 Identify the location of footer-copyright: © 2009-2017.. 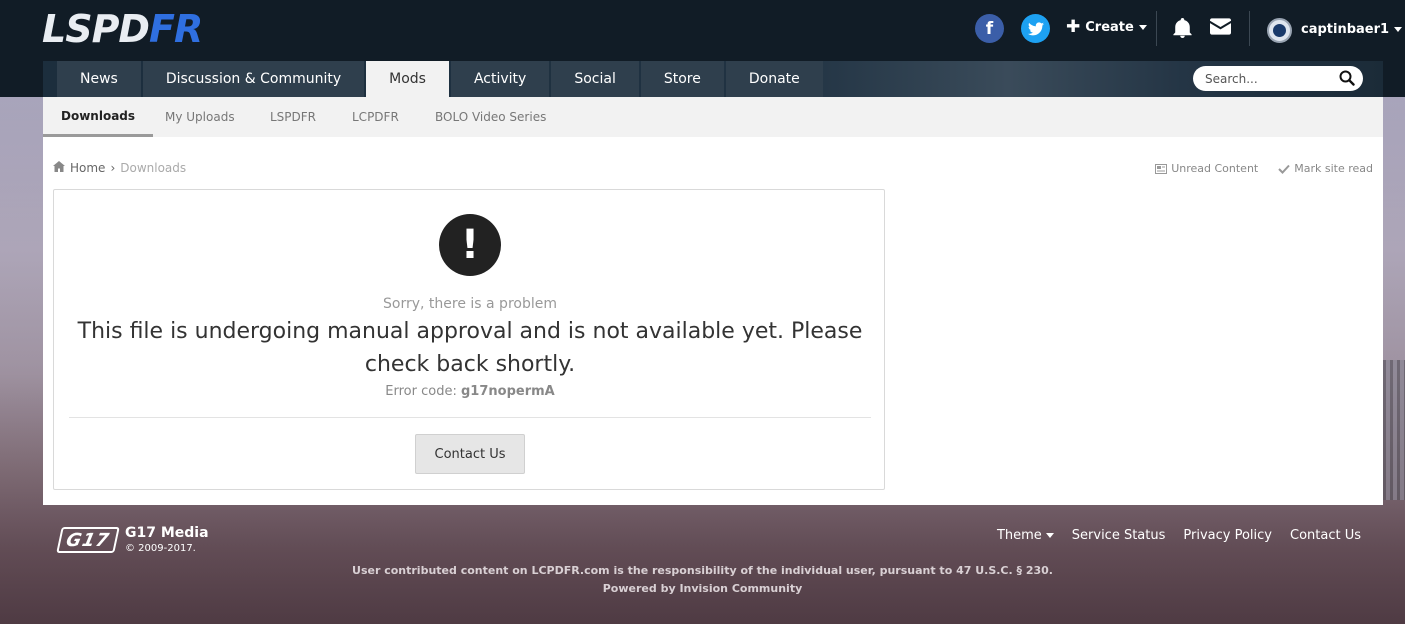
(160, 548).